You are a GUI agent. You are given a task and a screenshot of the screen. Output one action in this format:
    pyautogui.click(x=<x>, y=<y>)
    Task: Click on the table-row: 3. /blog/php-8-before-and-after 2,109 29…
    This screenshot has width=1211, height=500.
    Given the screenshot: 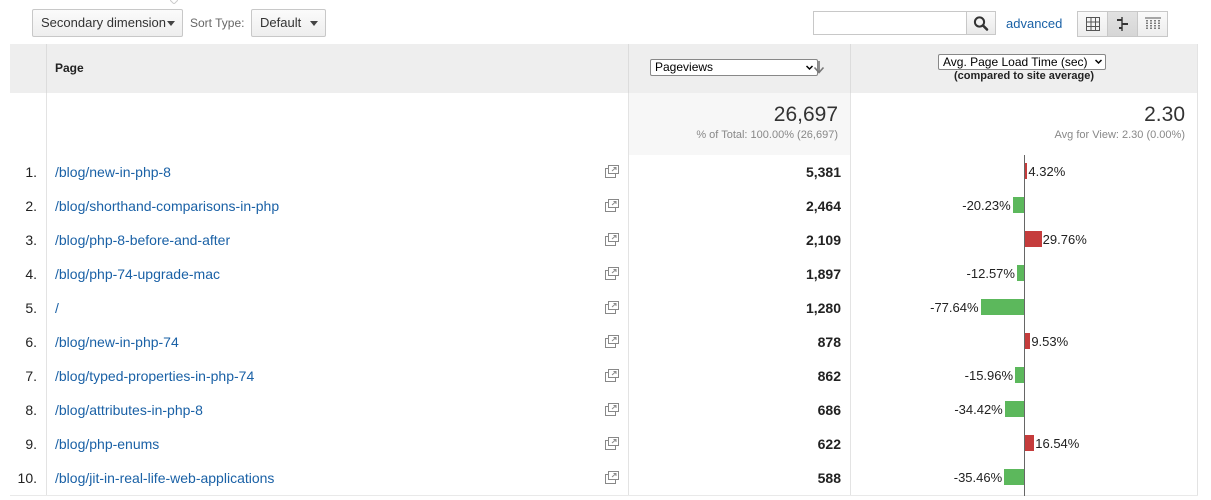 What is the action you would take?
    pyautogui.click(x=604, y=240)
    